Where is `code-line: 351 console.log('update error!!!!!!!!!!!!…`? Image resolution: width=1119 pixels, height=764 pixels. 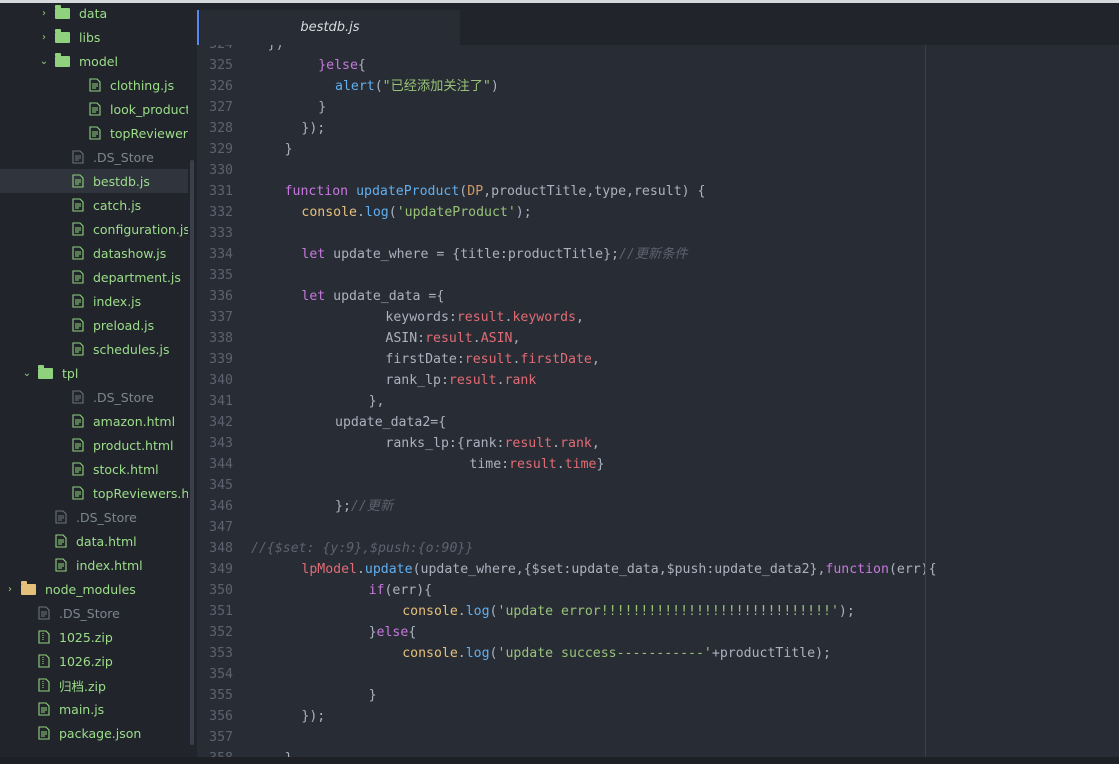
code-line: 351 console.log('update error!!!!!!!!!!!!… is located at coordinates (658, 611).